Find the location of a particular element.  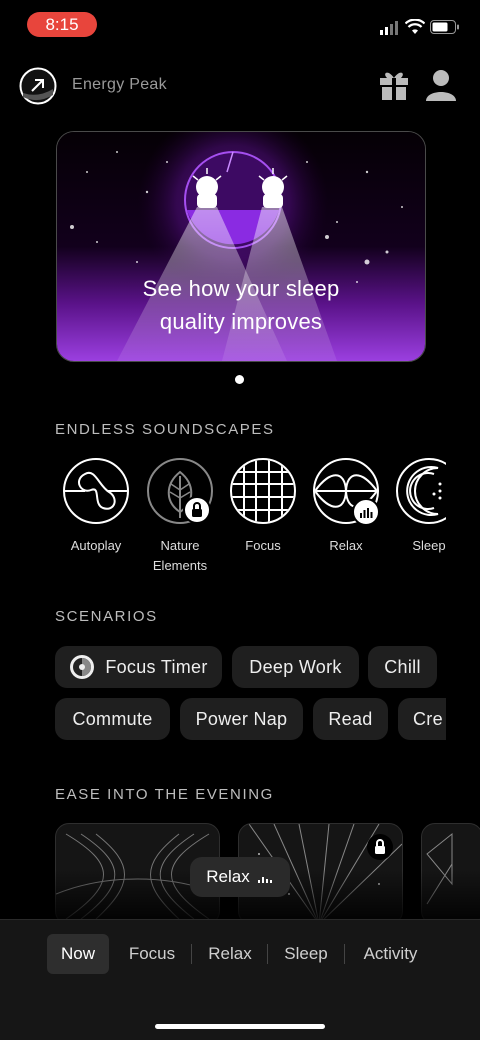

evening-title: EASE INTO THE EVENING is located at coordinates (164, 794).